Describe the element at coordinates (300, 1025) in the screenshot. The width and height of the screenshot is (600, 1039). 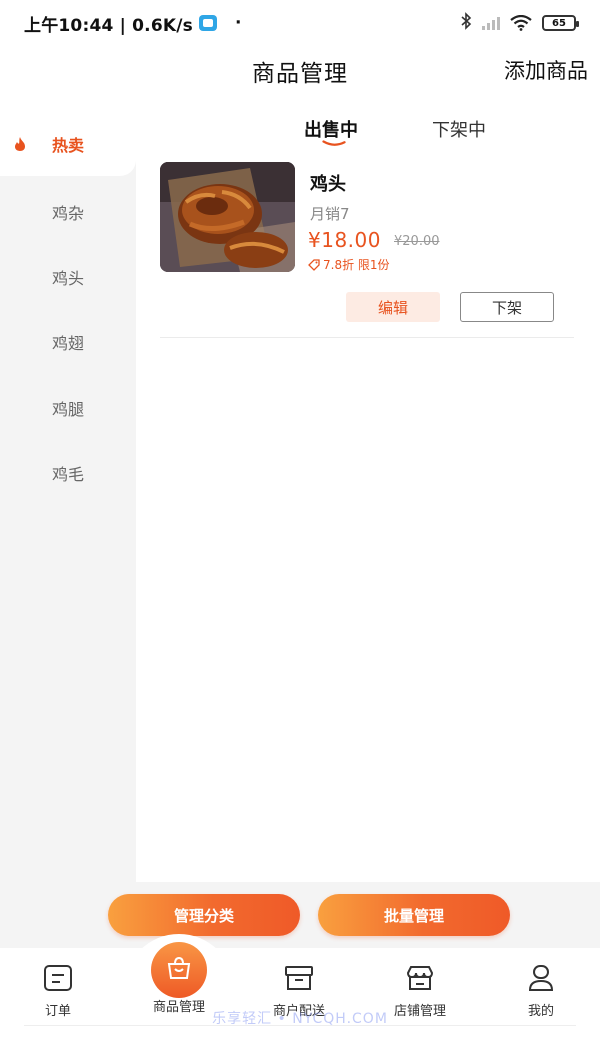
I see `divider` at that location.